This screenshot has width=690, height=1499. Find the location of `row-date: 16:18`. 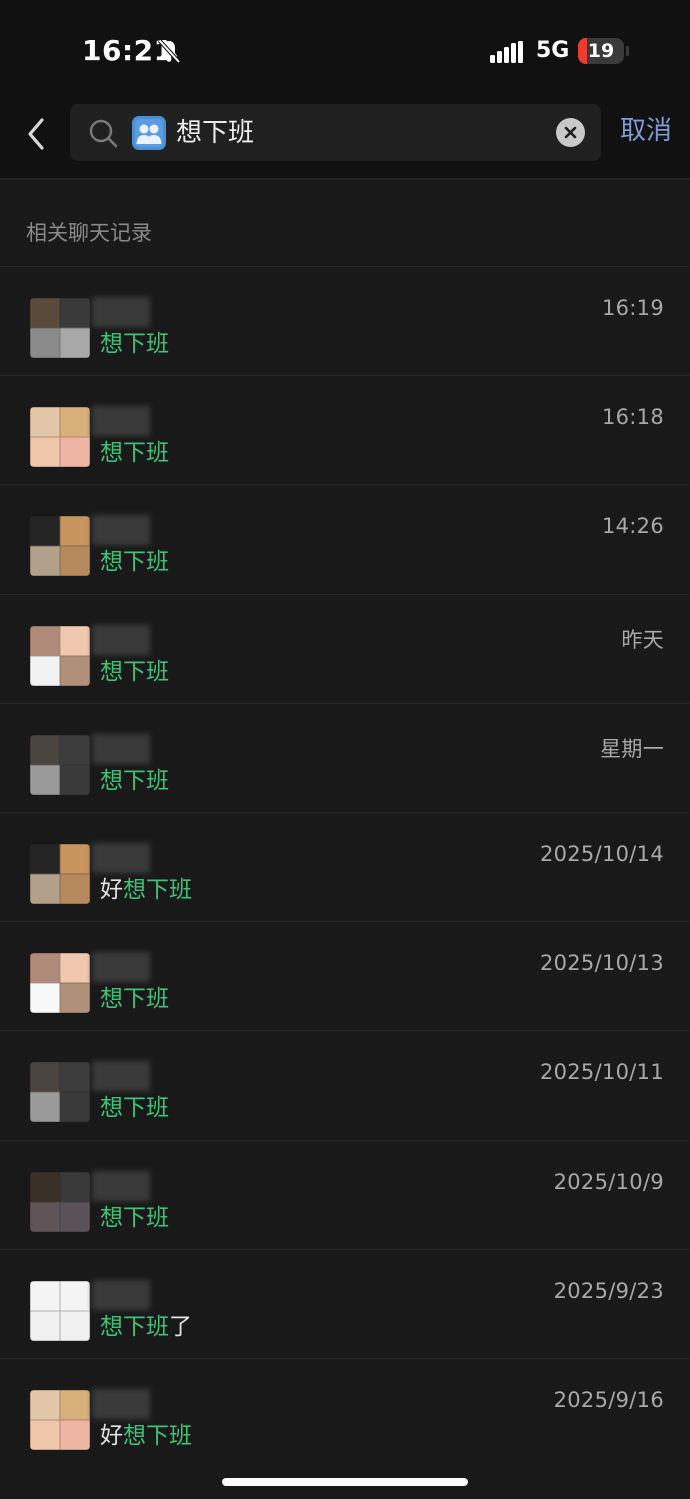

row-date: 16:18 is located at coordinates (632, 417).